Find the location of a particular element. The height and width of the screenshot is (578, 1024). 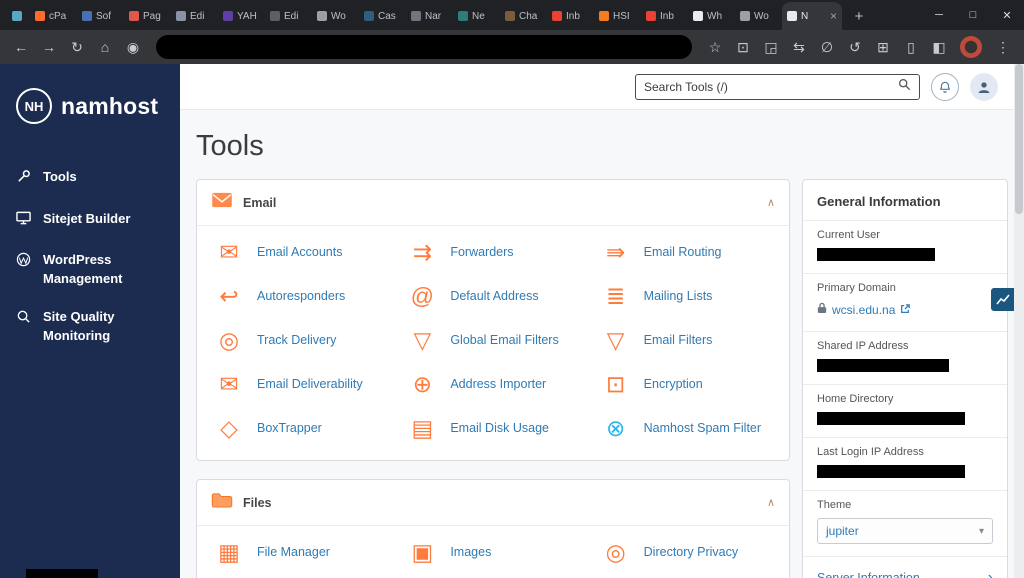

tool-email-deliverability: ✉ Email Deliverability is located at coordinates (299, 384).